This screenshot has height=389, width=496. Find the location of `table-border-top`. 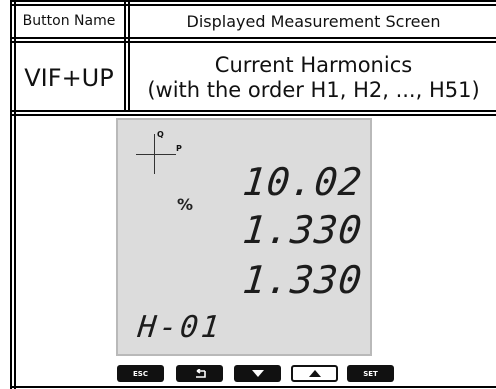

table-border-top is located at coordinates (253, 1).